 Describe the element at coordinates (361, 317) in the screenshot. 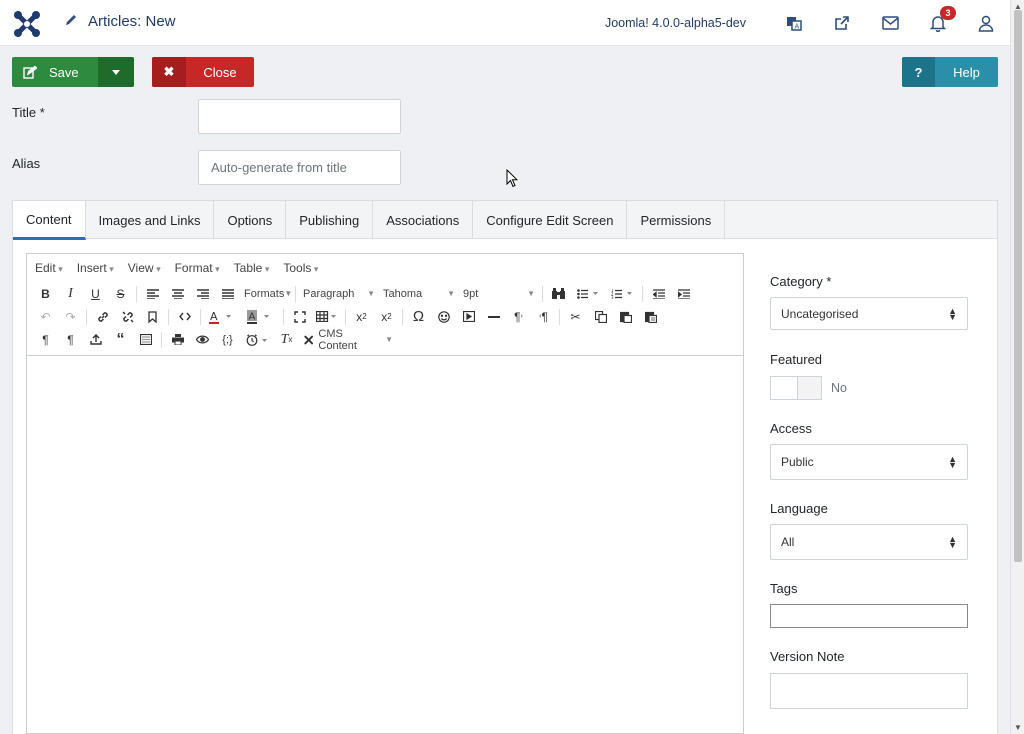

I see `subscript-icon: x2` at that location.